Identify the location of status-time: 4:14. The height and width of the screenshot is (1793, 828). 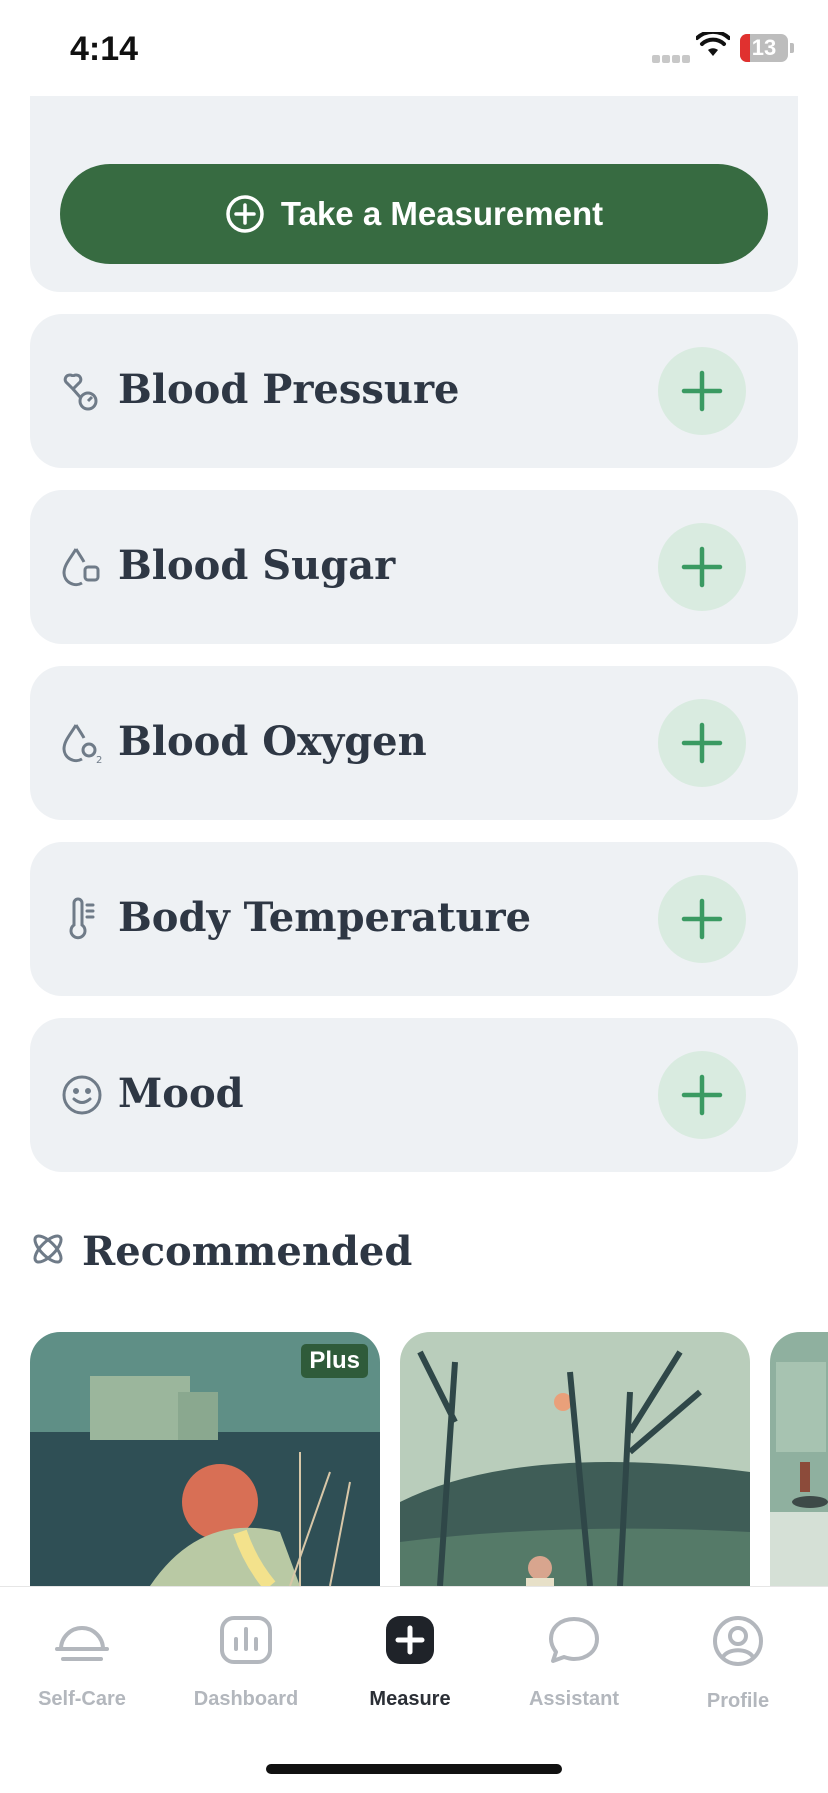
(104, 49).